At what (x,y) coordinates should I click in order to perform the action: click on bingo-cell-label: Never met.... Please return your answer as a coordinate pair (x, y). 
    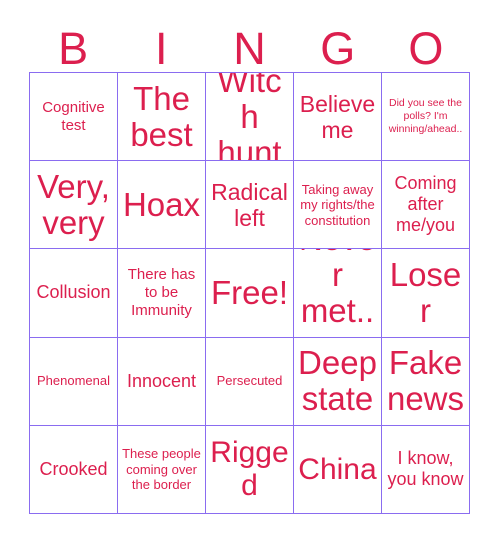
    Looking at the image, I should click on (337, 292).